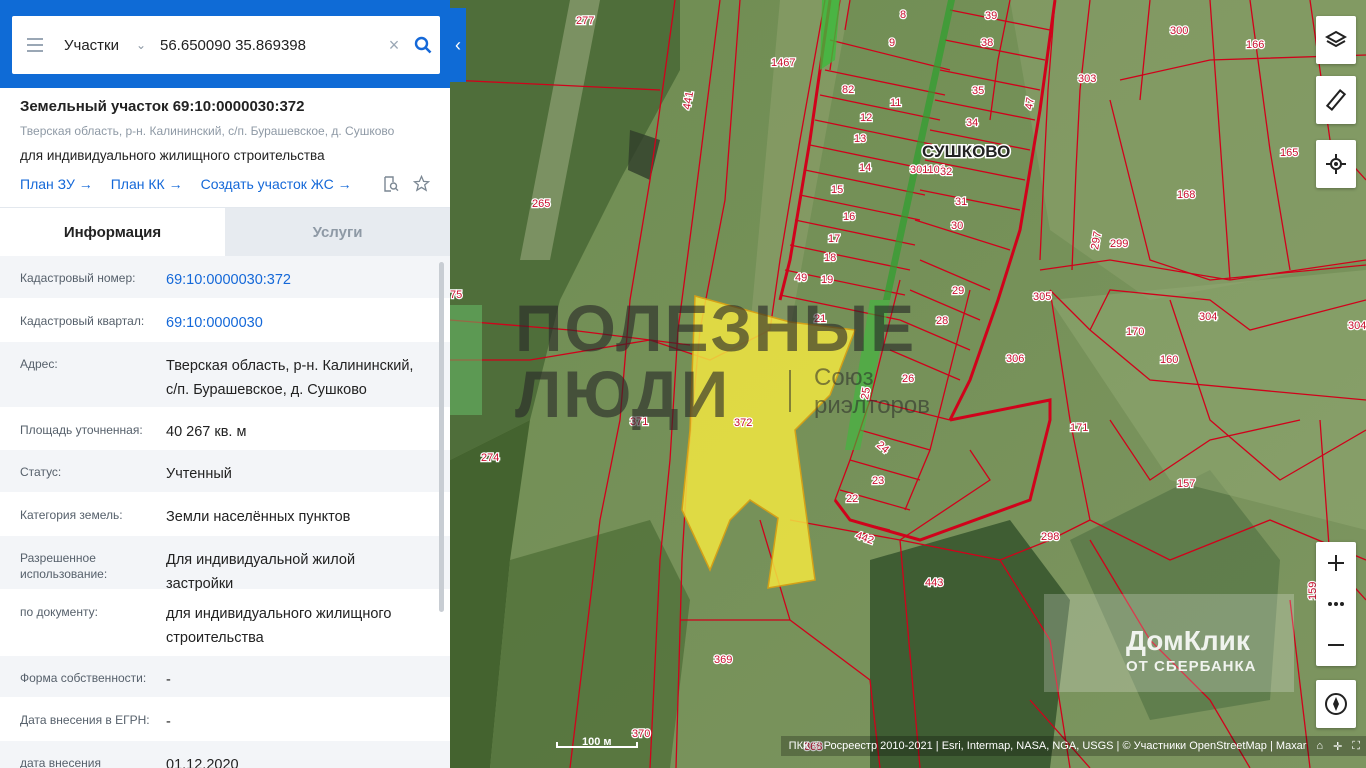  I want to click on svg-text: 82, so click(848, 90).